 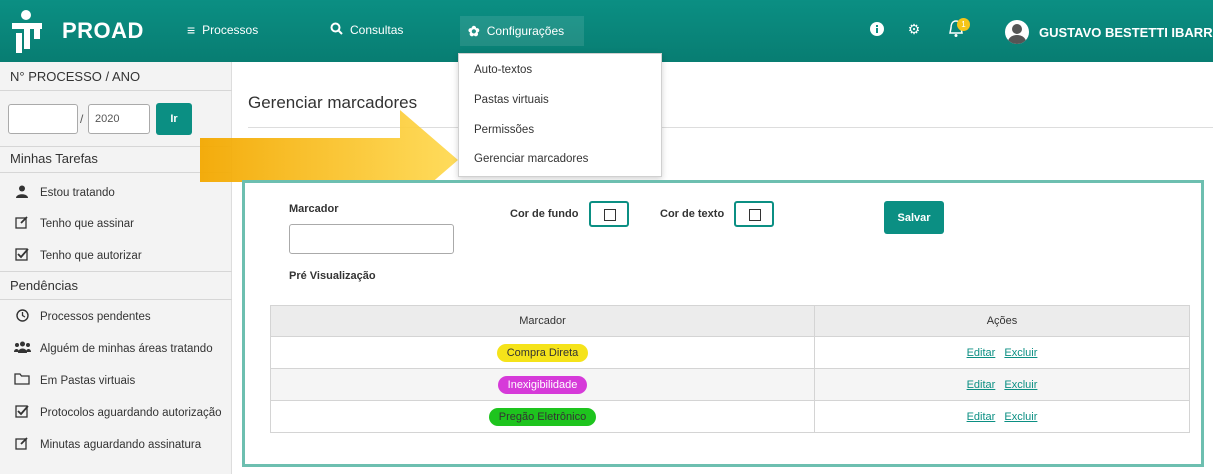 I want to click on info-button, so click(x=877, y=29).